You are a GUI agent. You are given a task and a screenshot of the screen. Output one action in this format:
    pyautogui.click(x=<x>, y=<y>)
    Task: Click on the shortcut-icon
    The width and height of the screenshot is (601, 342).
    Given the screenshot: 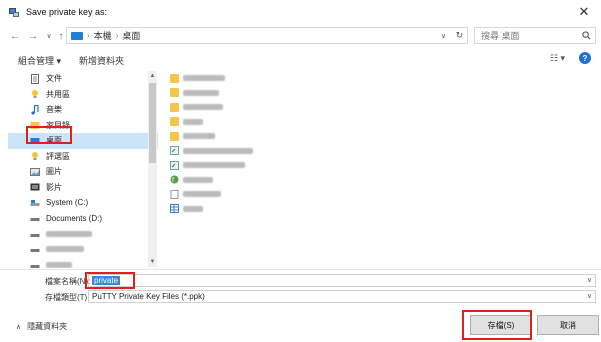 What is the action you would take?
    pyautogui.click(x=174, y=151)
    